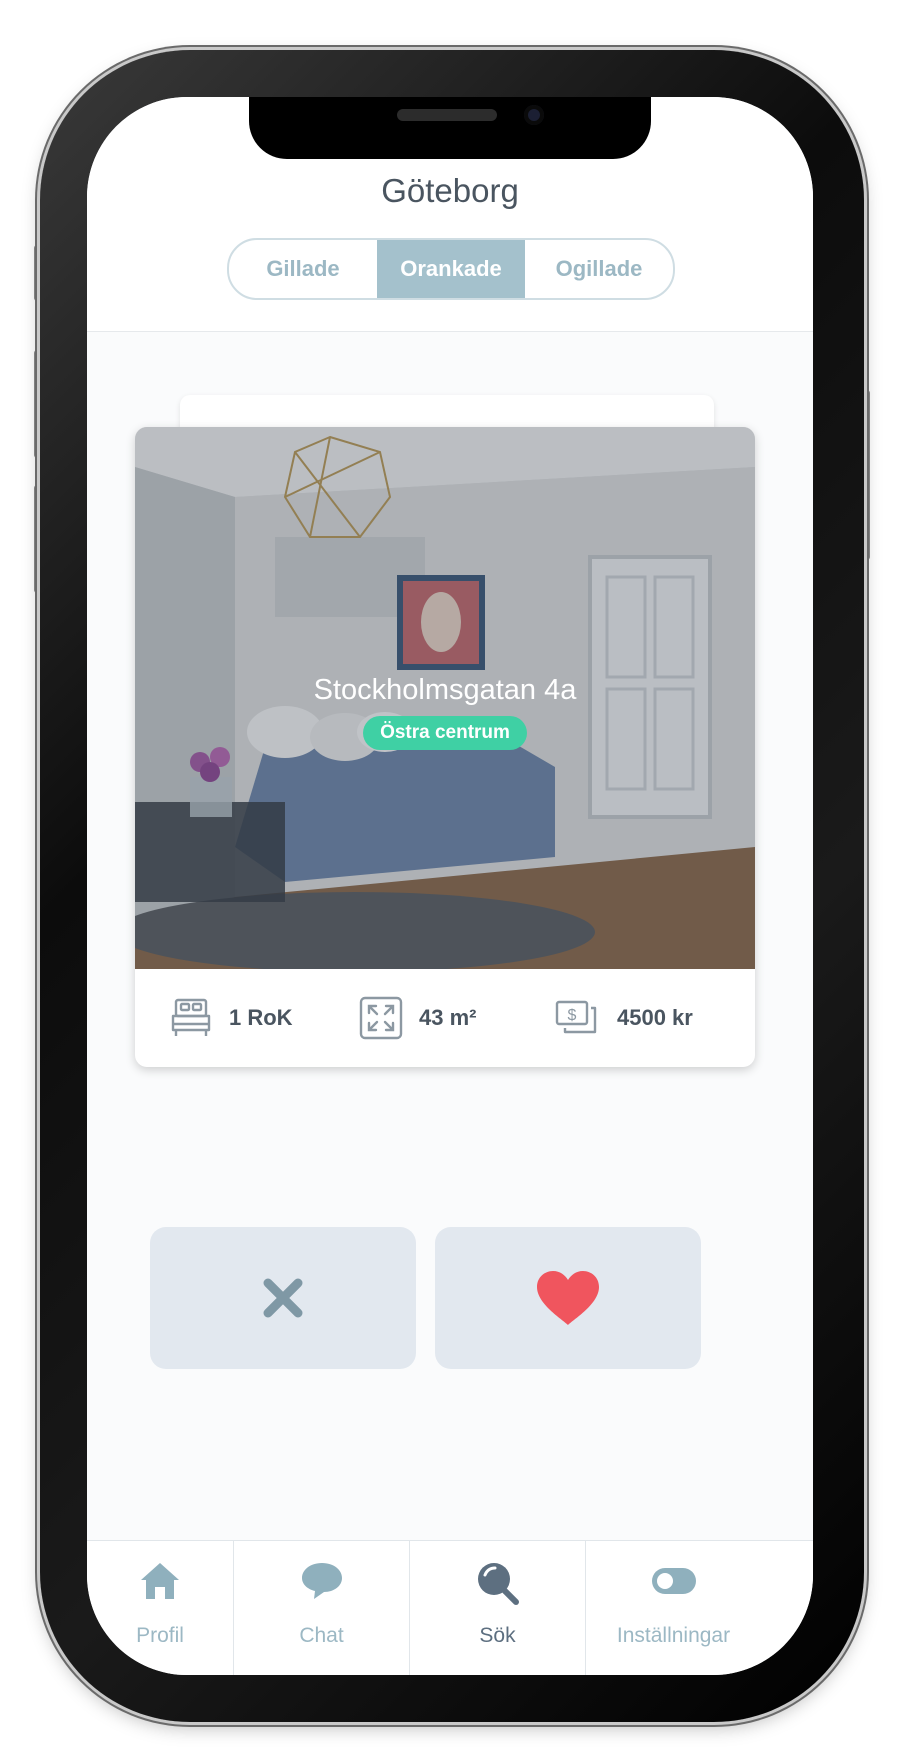 The image size is (900, 1759). What do you see at coordinates (261, 1017) in the screenshot?
I see `rooms-value: 1 RoK` at bounding box center [261, 1017].